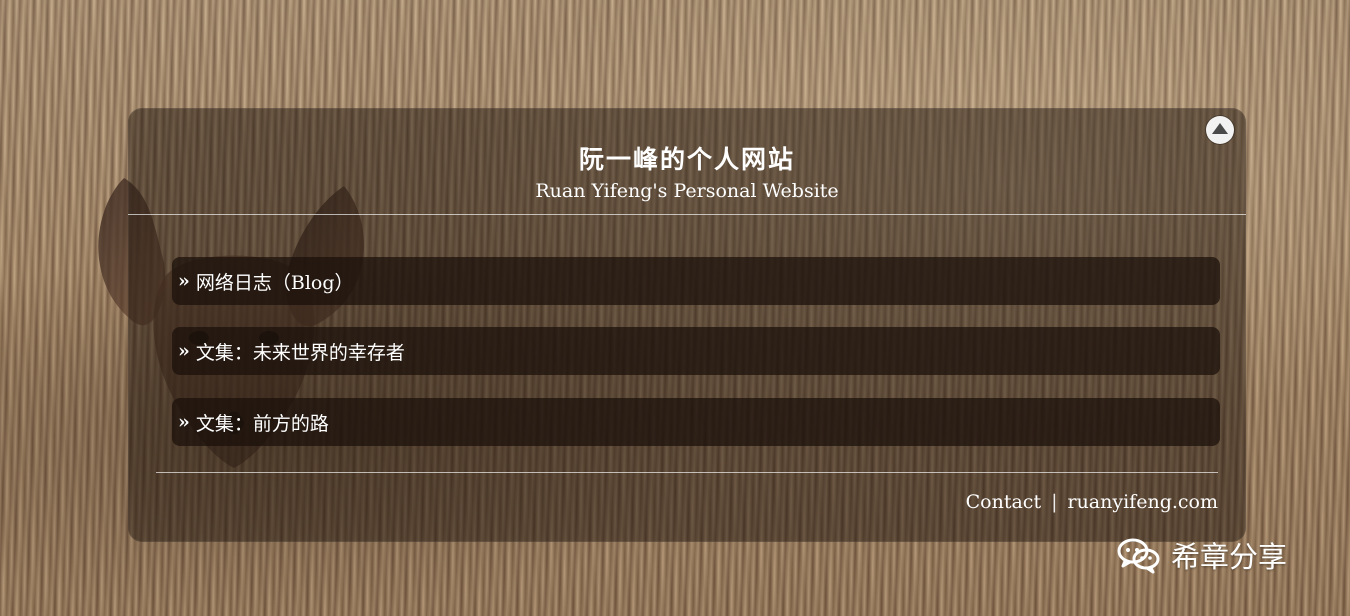 The image size is (1350, 616). Describe the element at coordinates (262, 423) in the screenshot. I see `menu-item-label: 文集：前方的路` at that location.